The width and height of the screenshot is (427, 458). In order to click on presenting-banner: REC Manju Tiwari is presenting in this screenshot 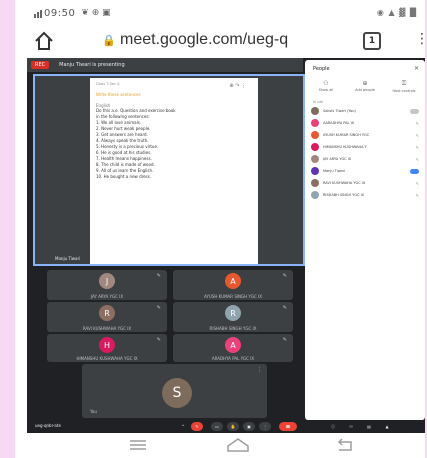, I will do `click(165, 65)`.